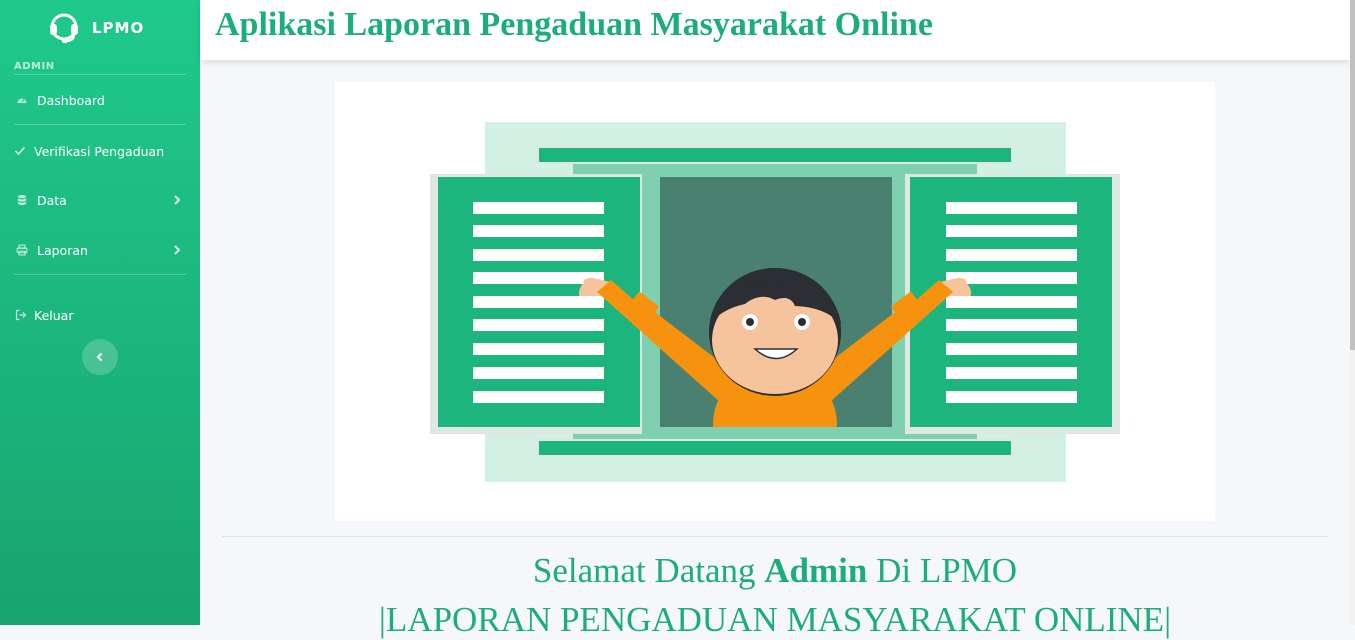  What do you see at coordinates (22, 250) in the screenshot?
I see `print-icon` at bounding box center [22, 250].